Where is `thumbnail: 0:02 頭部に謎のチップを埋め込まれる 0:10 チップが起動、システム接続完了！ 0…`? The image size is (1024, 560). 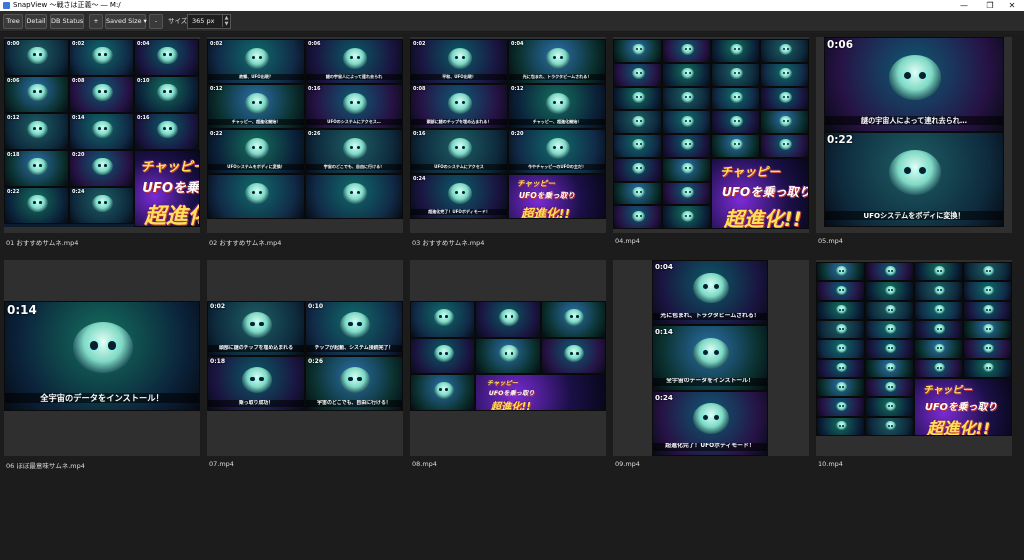 thumbnail: 0:02 頭部に謎のチップを埋め込まれる 0:10 チップが起動、システム接続完了！ 0… is located at coordinates (305, 356).